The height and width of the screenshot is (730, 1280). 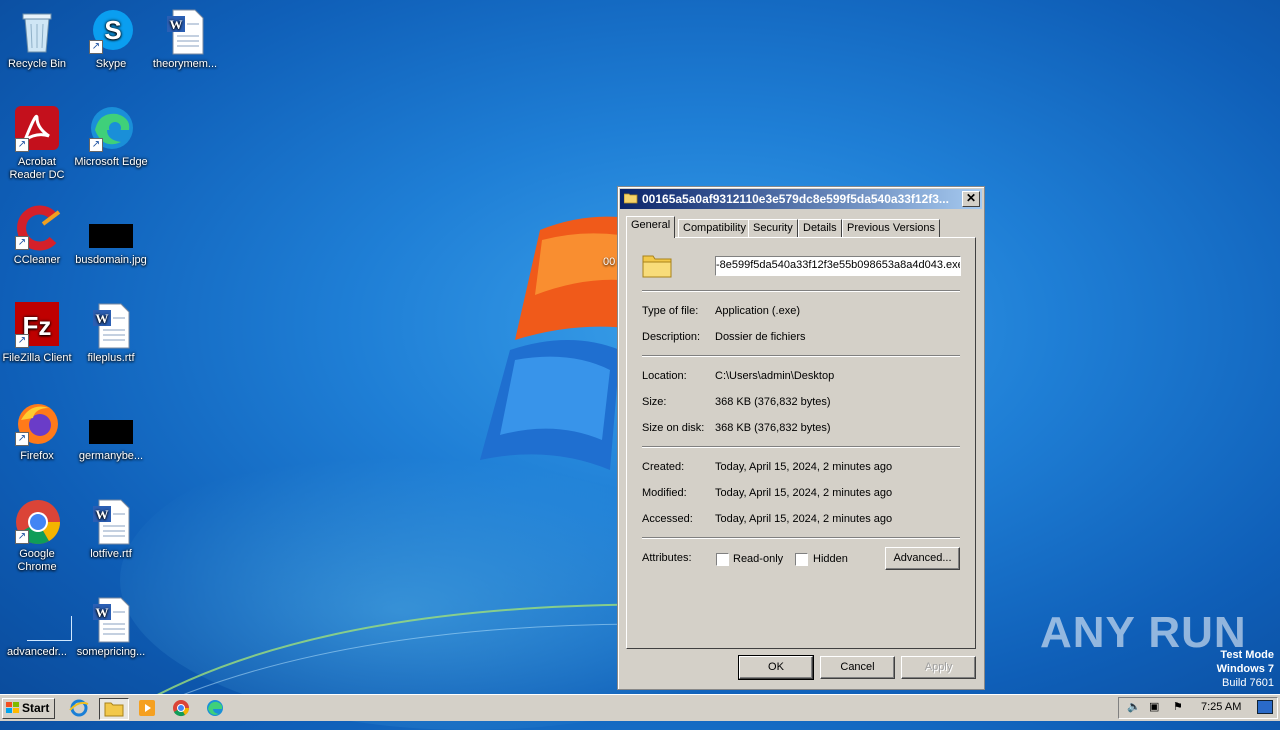 What do you see at coordinates (820, 228) in the screenshot?
I see `tab-details: Details` at bounding box center [820, 228].